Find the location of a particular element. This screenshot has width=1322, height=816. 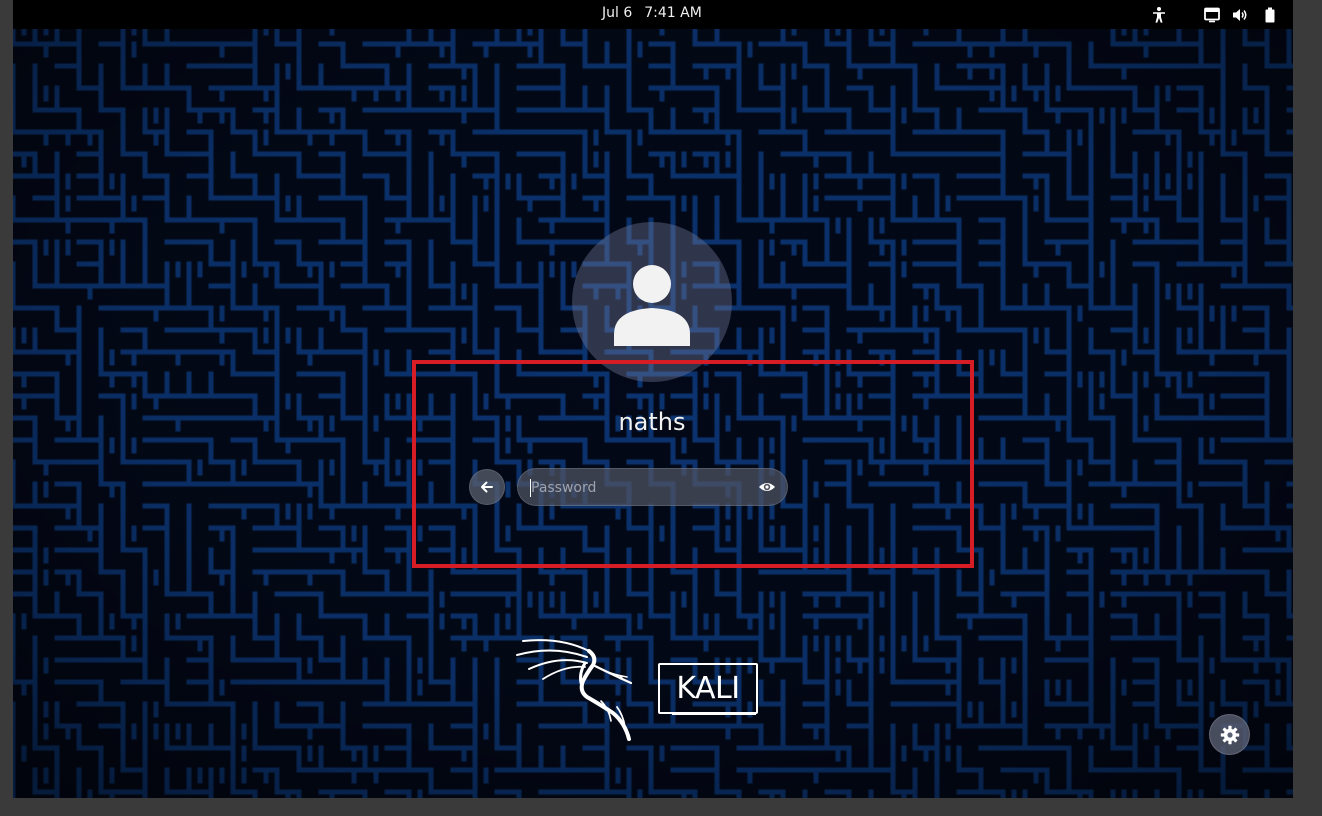

eye-icon is located at coordinates (767, 487).